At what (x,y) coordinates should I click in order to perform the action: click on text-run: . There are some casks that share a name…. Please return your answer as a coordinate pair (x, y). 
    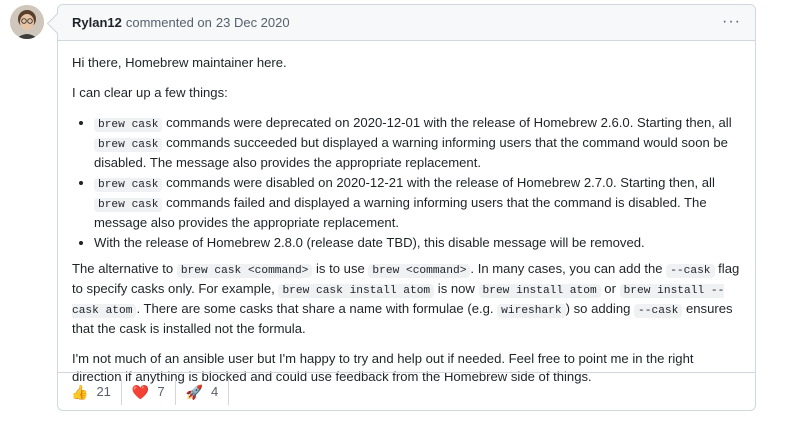
    Looking at the image, I should click on (317, 308).